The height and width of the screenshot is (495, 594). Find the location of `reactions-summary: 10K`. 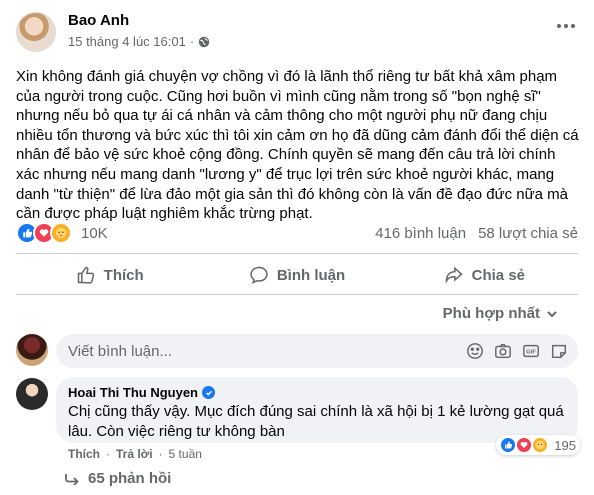

reactions-summary: 10K is located at coordinates (62, 233).